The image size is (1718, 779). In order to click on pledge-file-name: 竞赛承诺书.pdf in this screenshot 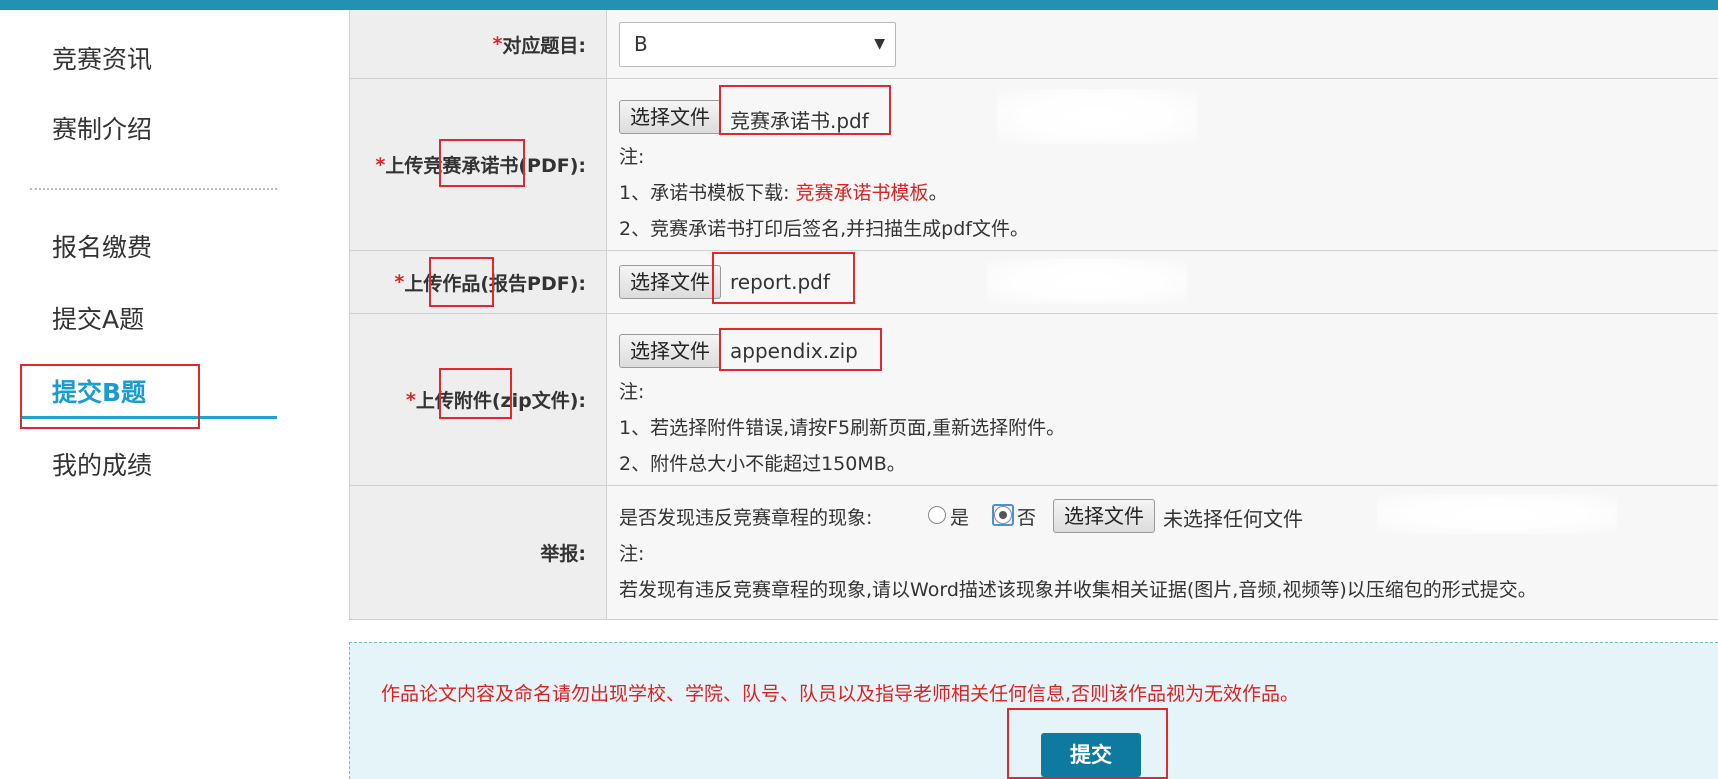, I will do `click(799, 121)`.